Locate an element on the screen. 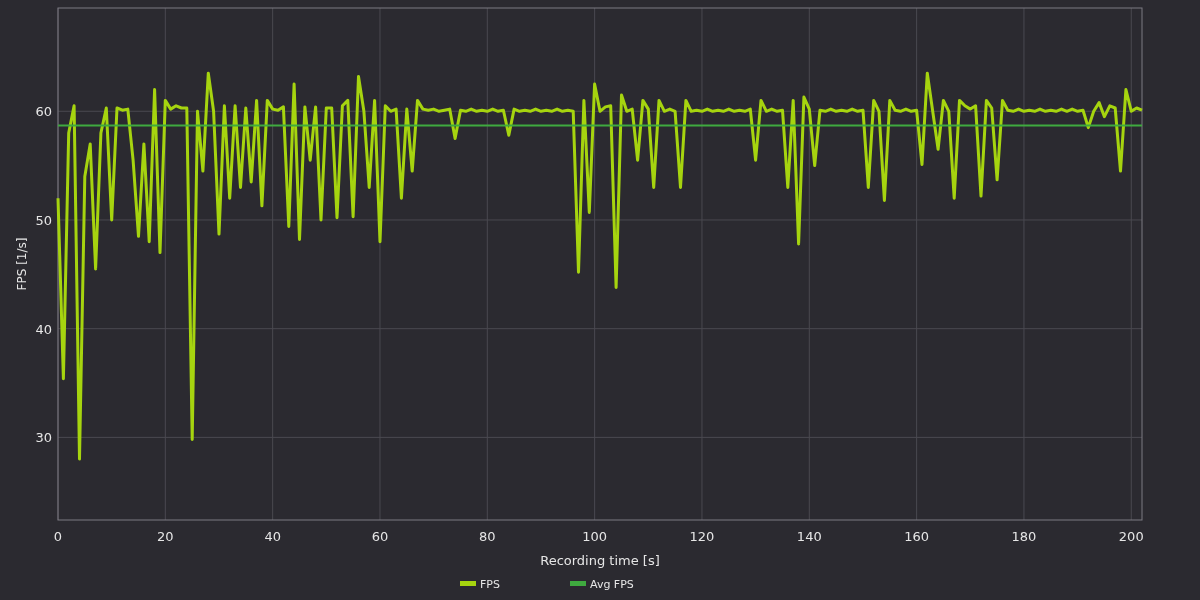  legend-label: Avg FPS is located at coordinates (612, 584).